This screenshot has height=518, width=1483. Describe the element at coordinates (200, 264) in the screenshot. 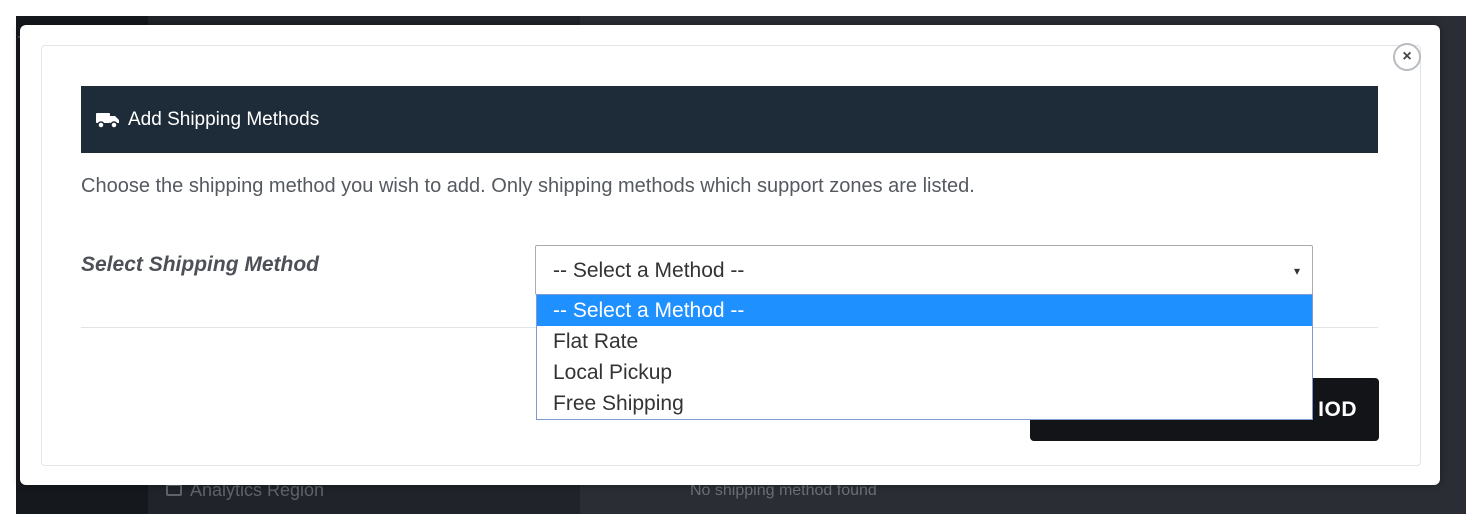

I see `shipping-method-label: Select Shipping Method` at that location.